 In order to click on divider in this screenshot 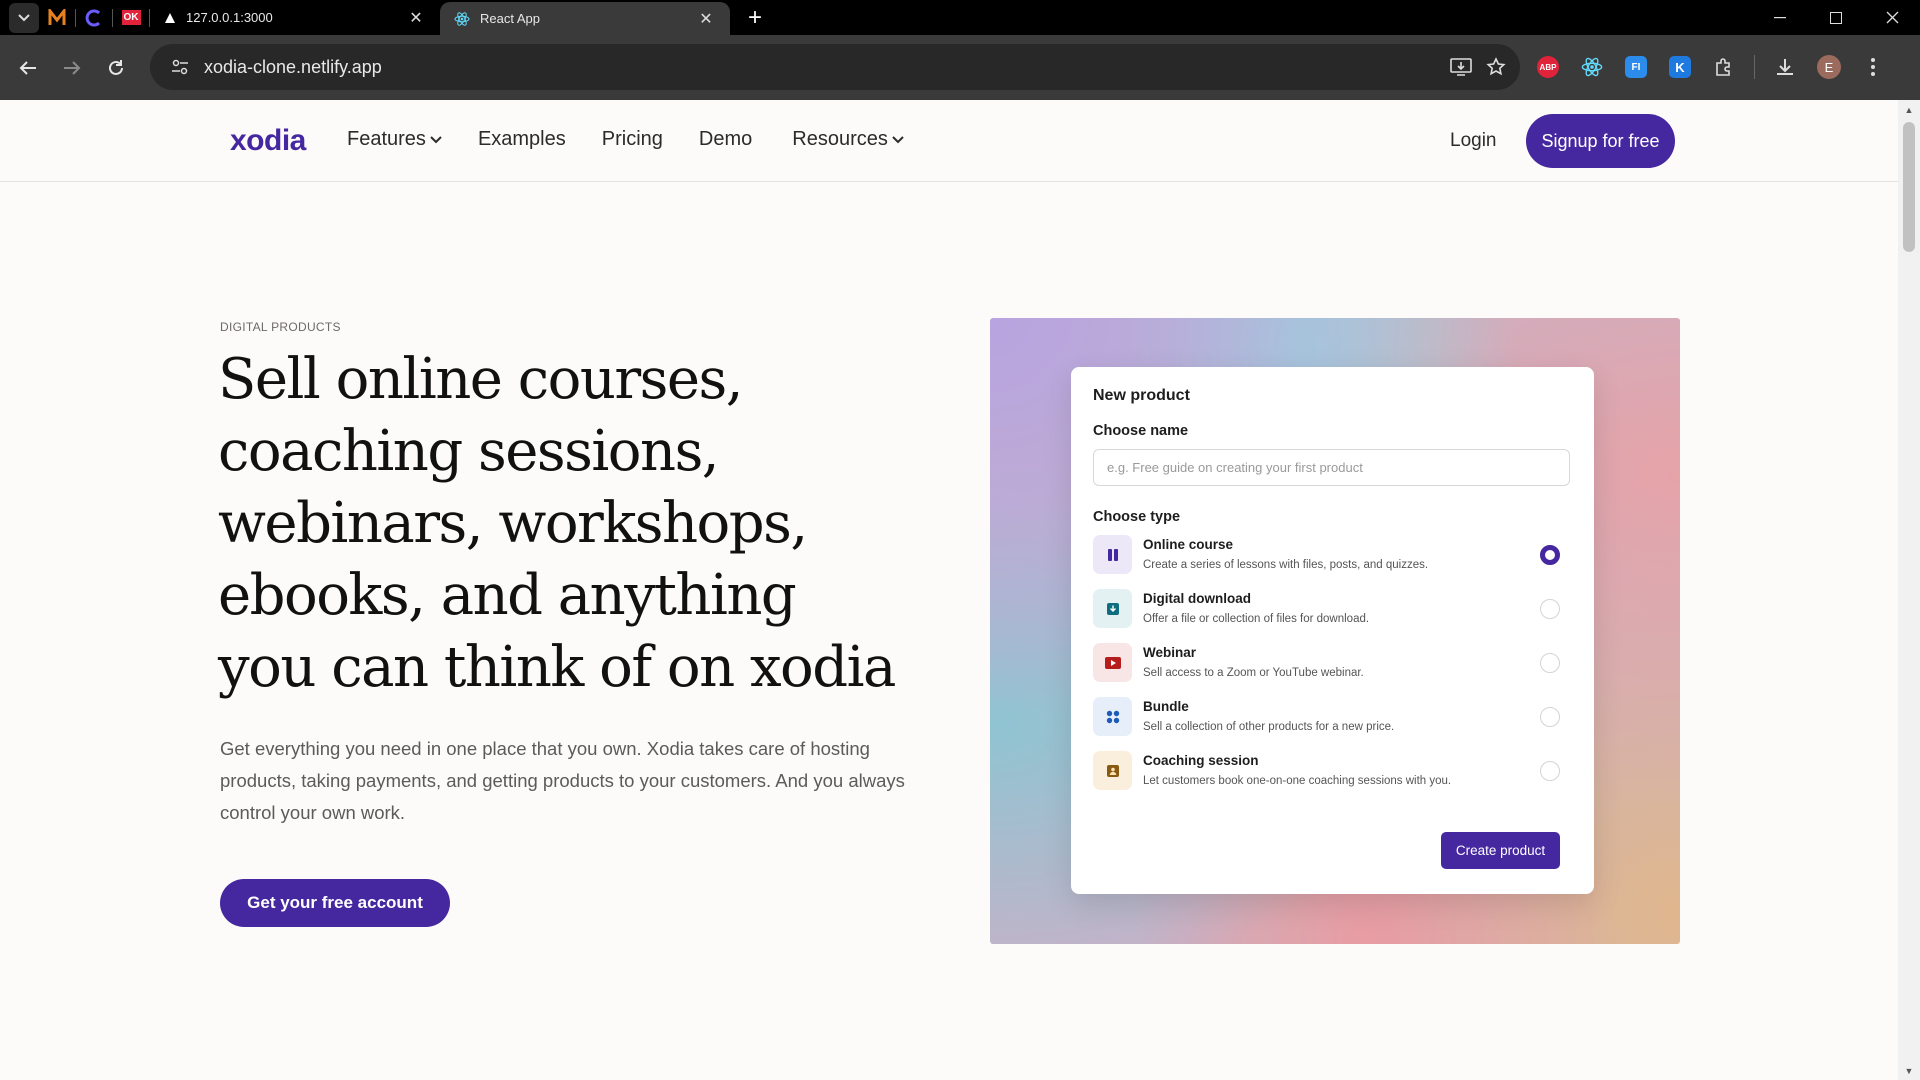, I will do `click(1754, 67)`.